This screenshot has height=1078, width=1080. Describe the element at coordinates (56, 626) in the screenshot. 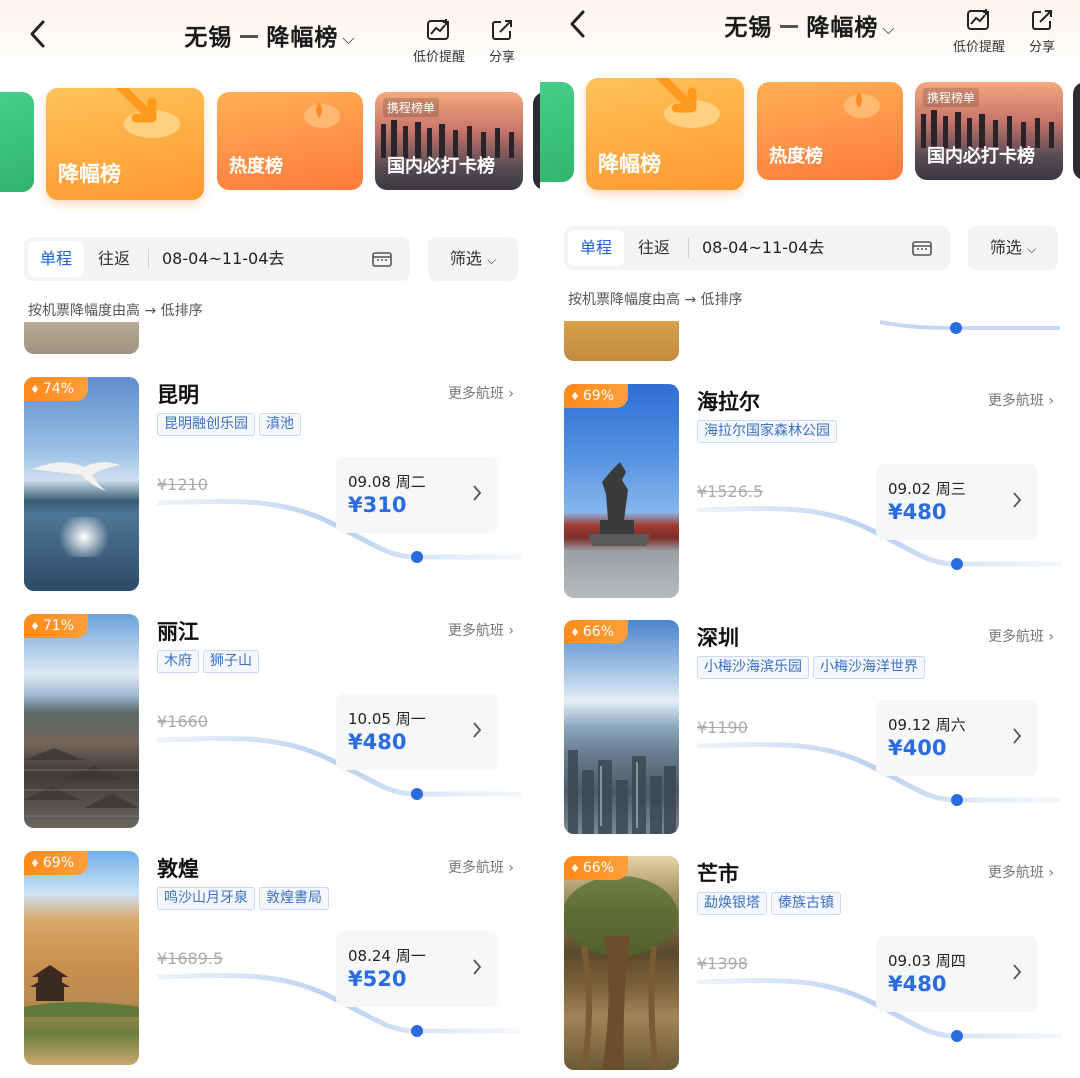

I see `drop-percent-badge: ♦ 71%` at that location.